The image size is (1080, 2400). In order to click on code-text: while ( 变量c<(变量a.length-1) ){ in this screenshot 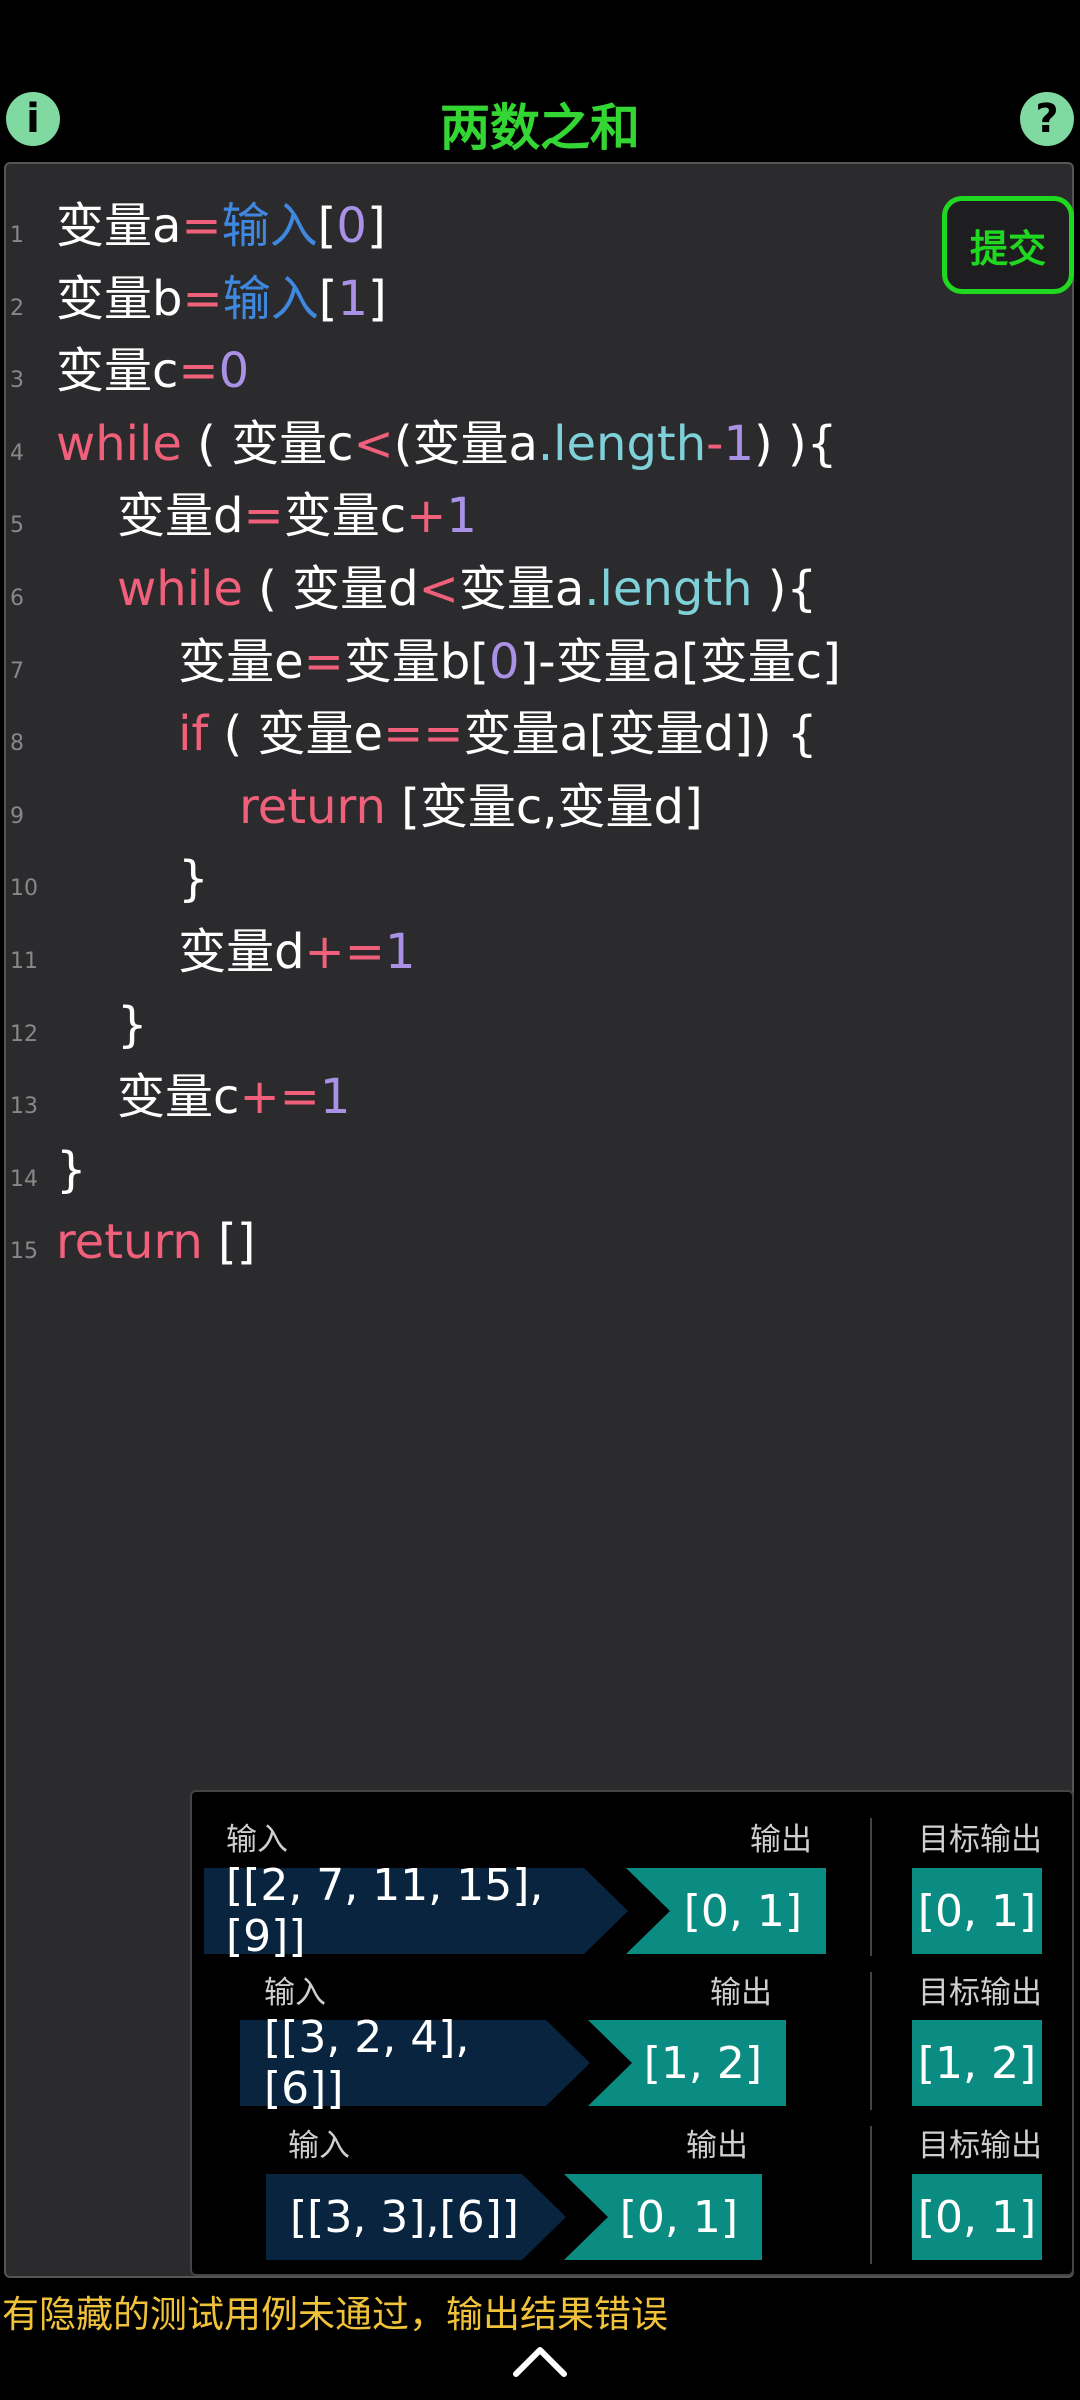, I will do `click(446, 444)`.